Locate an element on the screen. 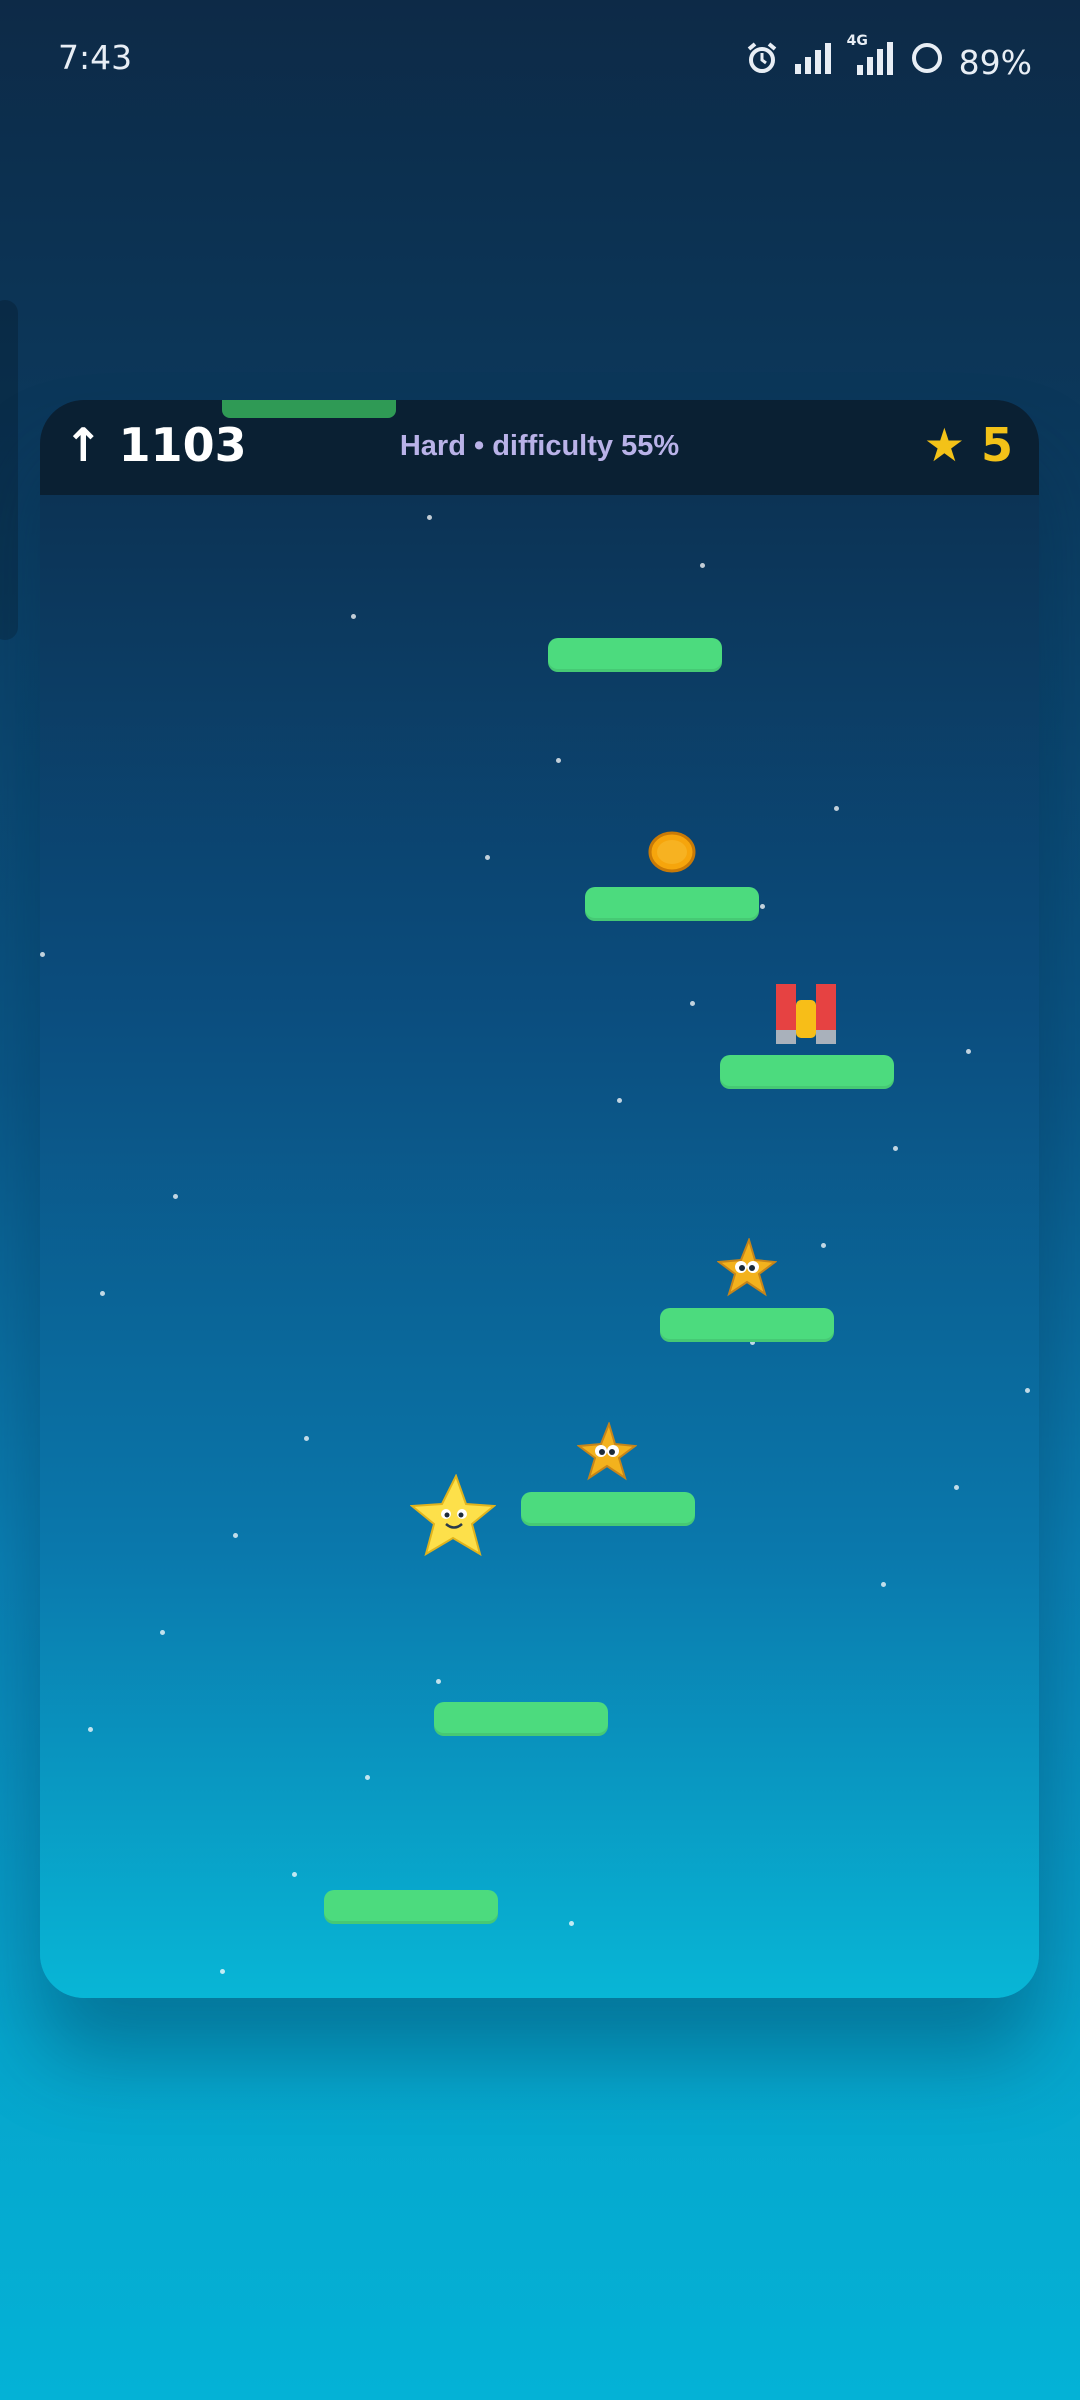 Image resolution: width=1080 pixels, height=2400 pixels. player-star-icon is located at coordinates (453, 1517).